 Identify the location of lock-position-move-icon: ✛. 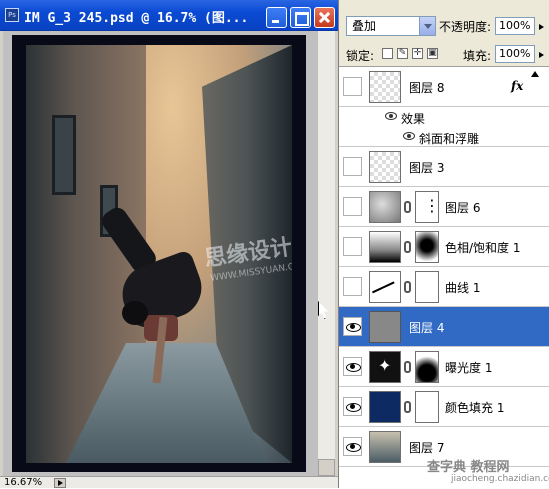
(417, 53).